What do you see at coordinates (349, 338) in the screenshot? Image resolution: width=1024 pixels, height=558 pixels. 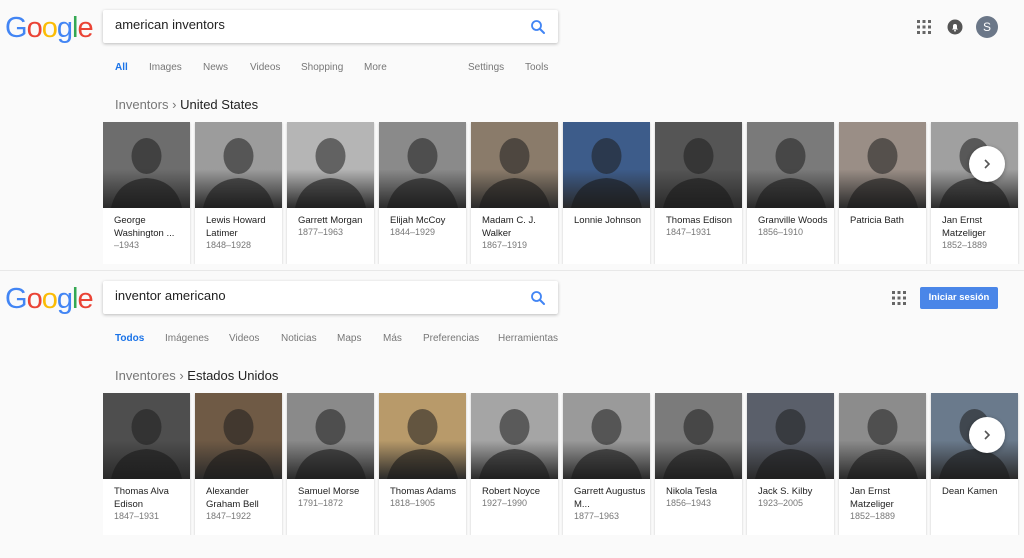 I see `tab-maps: Maps` at bounding box center [349, 338].